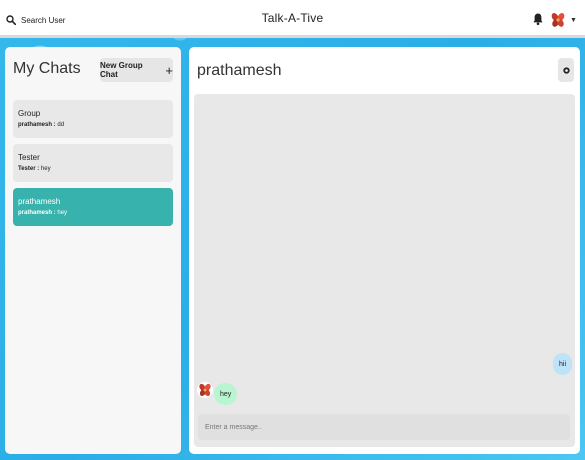  Describe the element at coordinates (95, 213) in the screenshot. I see `chat-last-message: prathamesh : hey` at that location.